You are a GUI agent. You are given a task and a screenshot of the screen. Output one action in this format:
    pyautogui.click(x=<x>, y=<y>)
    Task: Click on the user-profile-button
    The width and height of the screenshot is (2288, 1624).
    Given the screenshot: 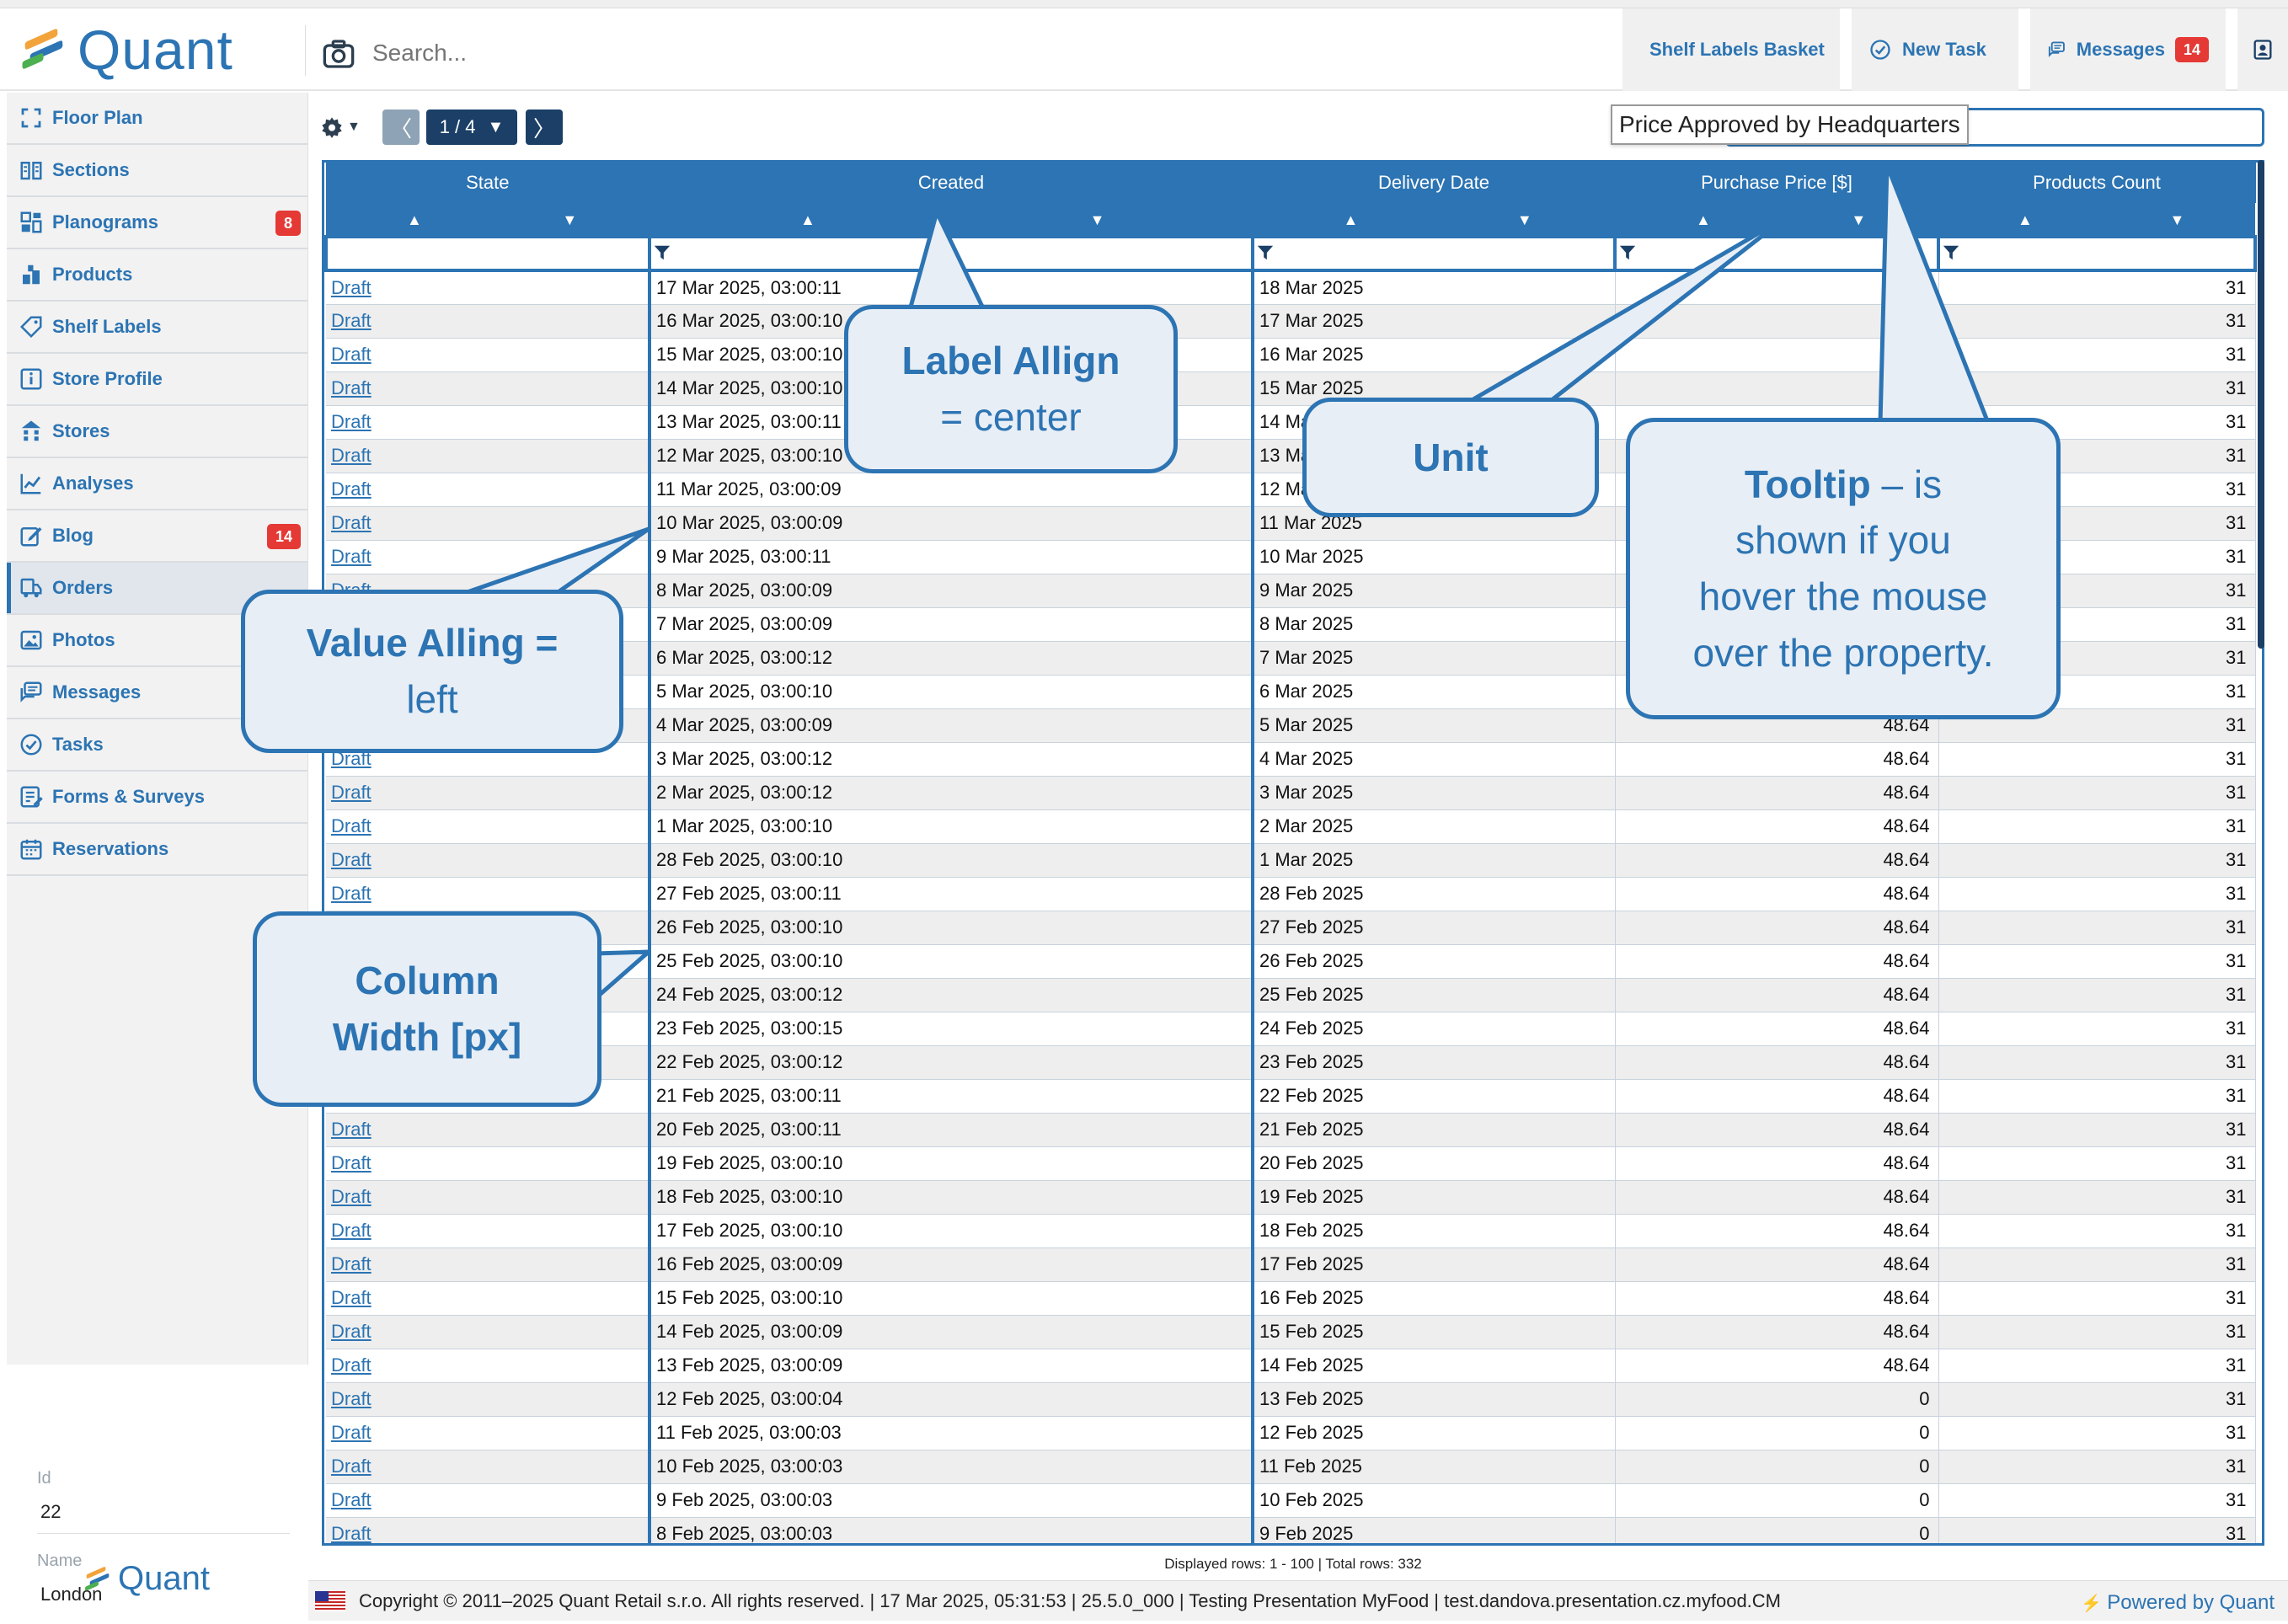 What is the action you would take?
    pyautogui.click(x=2262, y=49)
    